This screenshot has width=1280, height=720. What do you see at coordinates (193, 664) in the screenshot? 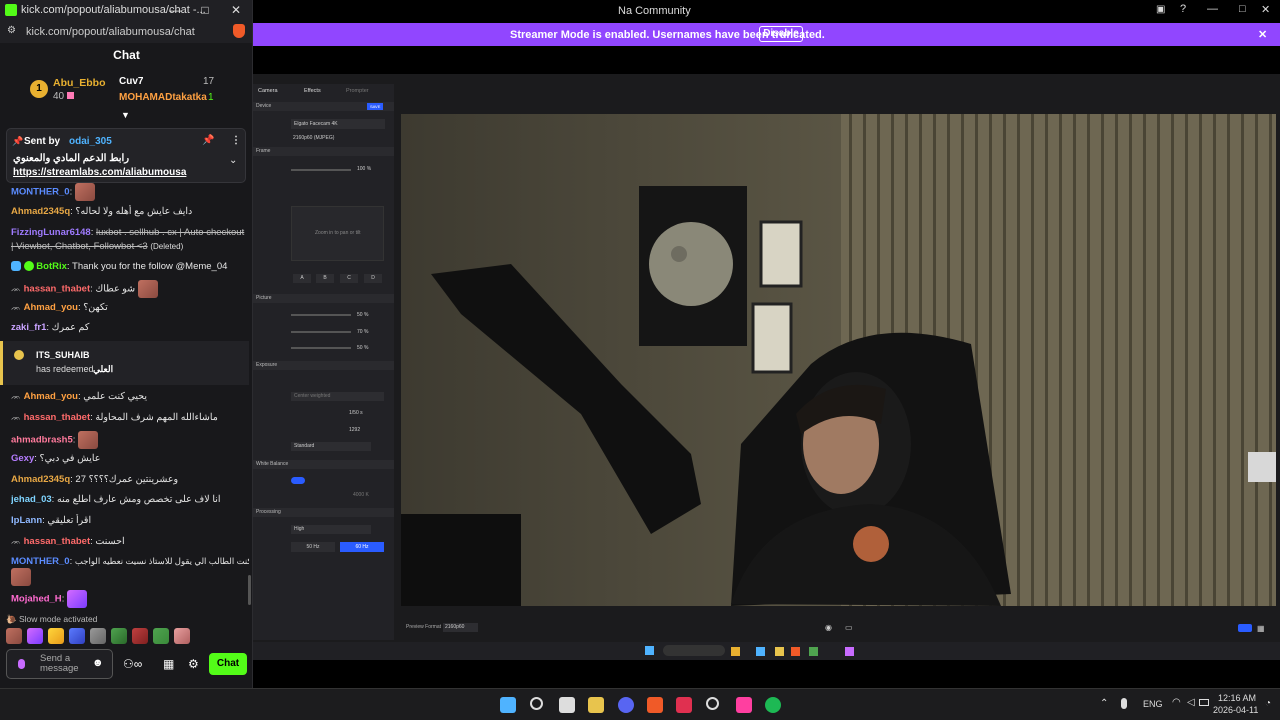
I see `settings-icon: ⚙` at bounding box center [193, 664].